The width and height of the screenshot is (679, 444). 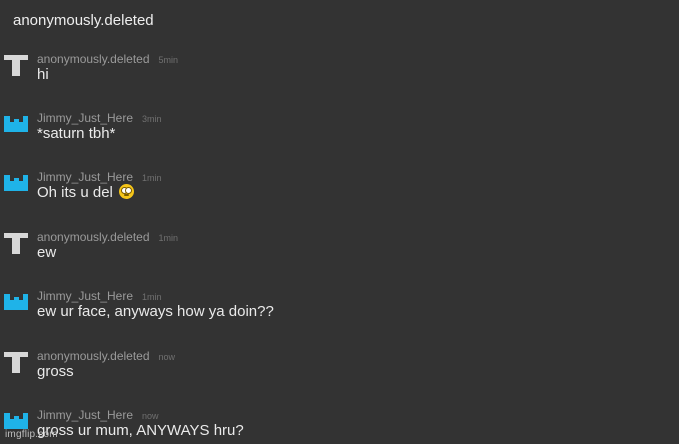 I want to click on message-item: Jimmy_Just_Here 1min Oh its u del, so click(x=339, y=191).